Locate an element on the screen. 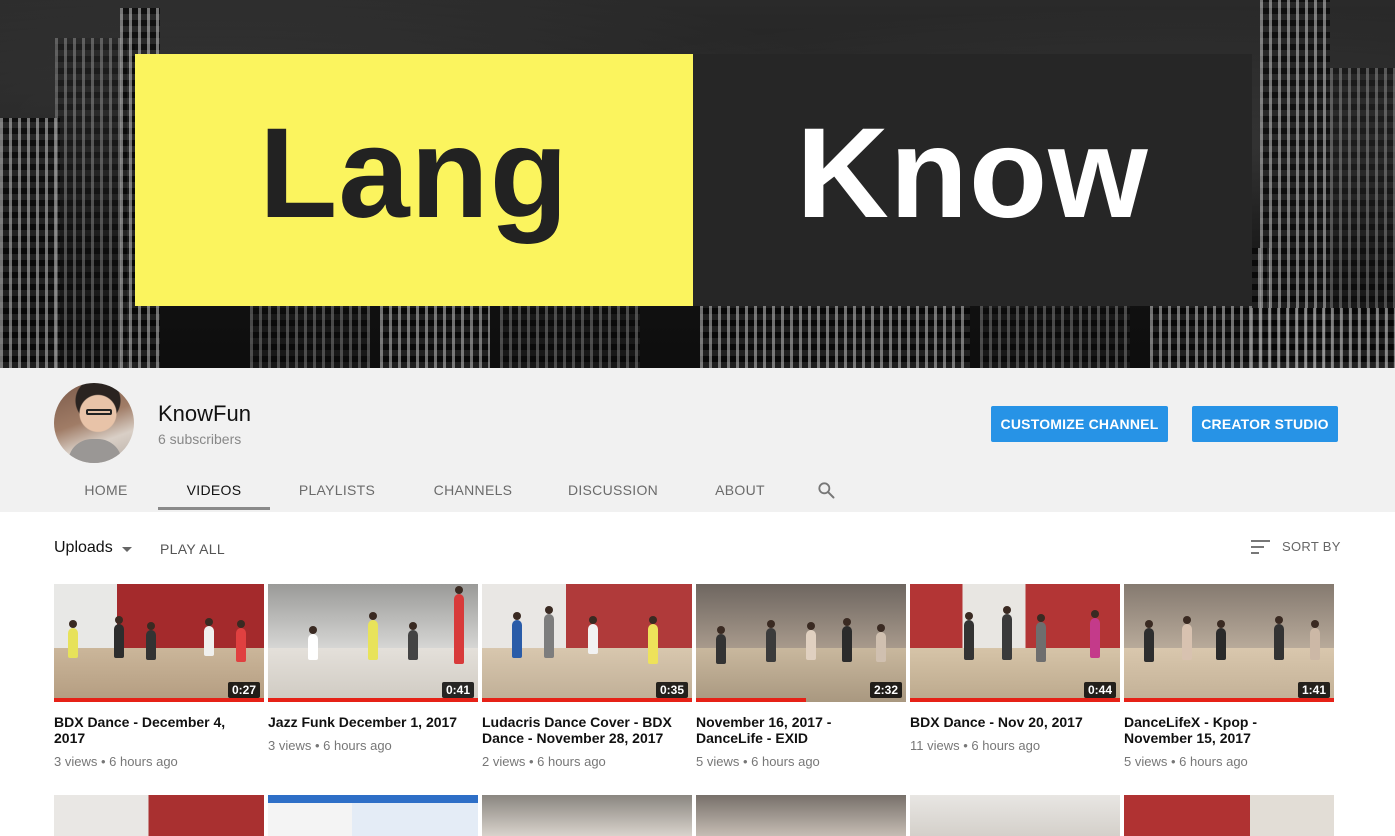 This screenshot has width=1395, height=836. chevron-down-icon is located at coordinates (126, 549).